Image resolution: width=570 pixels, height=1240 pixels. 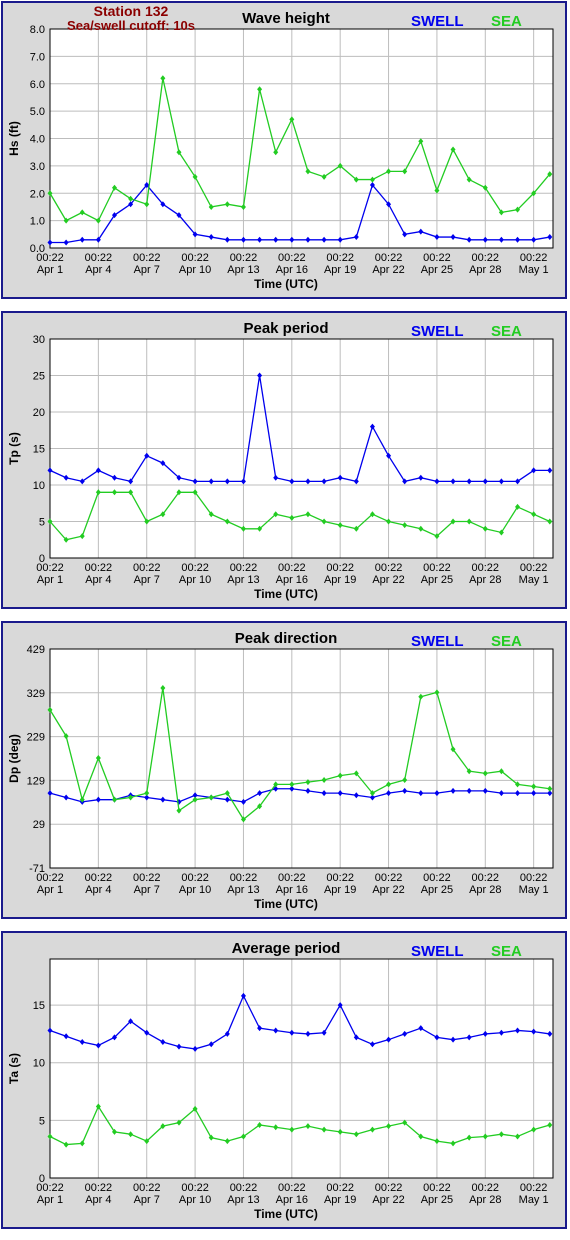 I want to click on y-tick-label: 1.0, so click(x=37, y=222).